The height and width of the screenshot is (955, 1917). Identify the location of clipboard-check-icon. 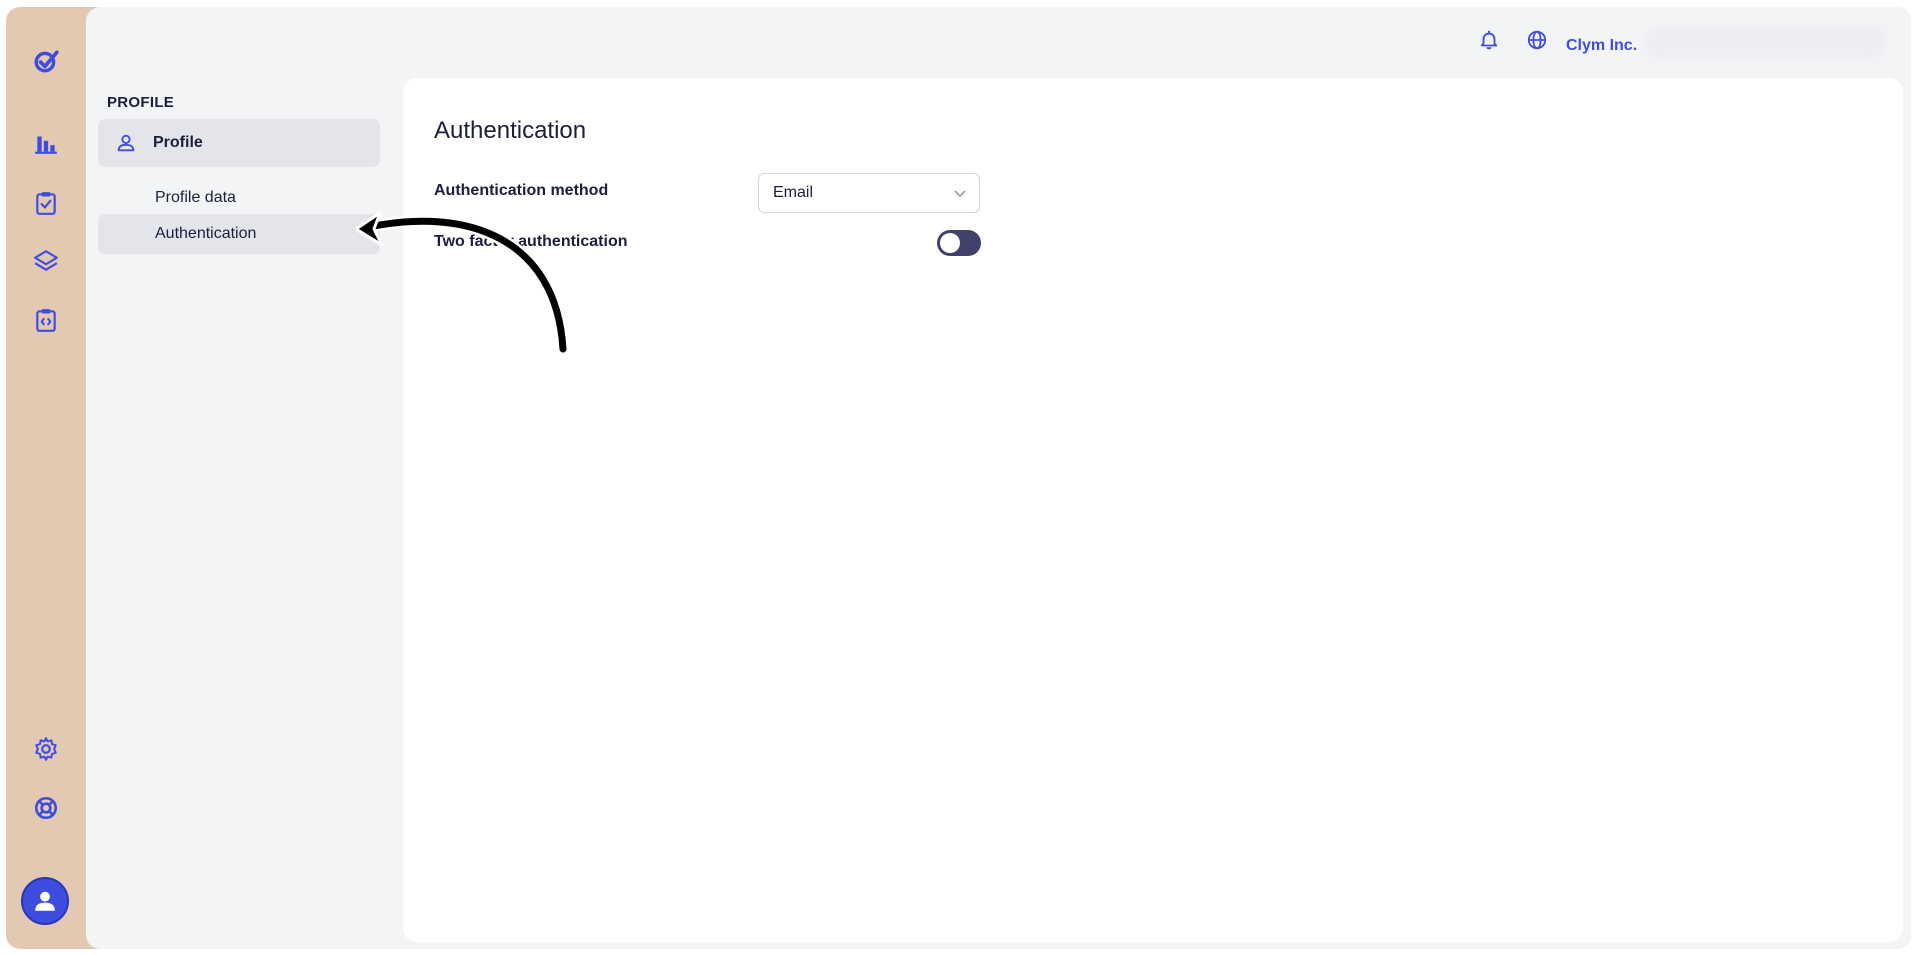
(46, 203).